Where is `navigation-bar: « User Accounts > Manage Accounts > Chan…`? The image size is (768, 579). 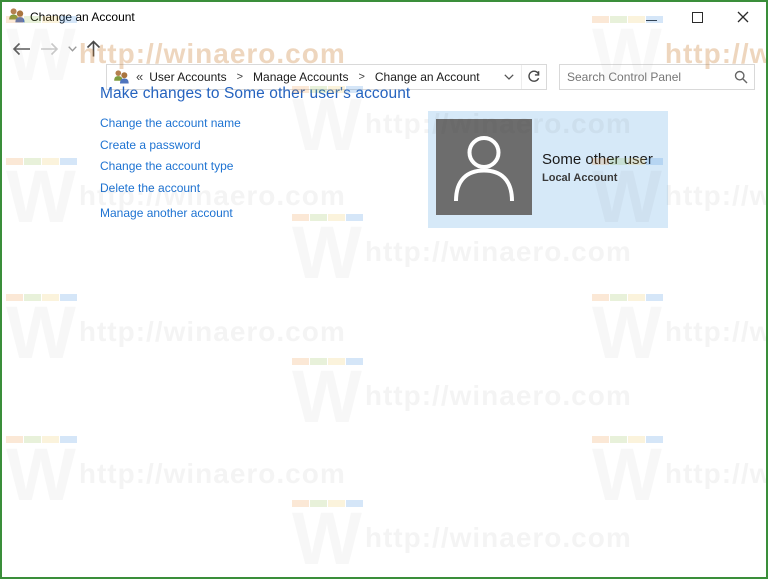
navigation-bar: « User Accounts > Manage Accounts > Chan… is located at coordinates (384, 61).